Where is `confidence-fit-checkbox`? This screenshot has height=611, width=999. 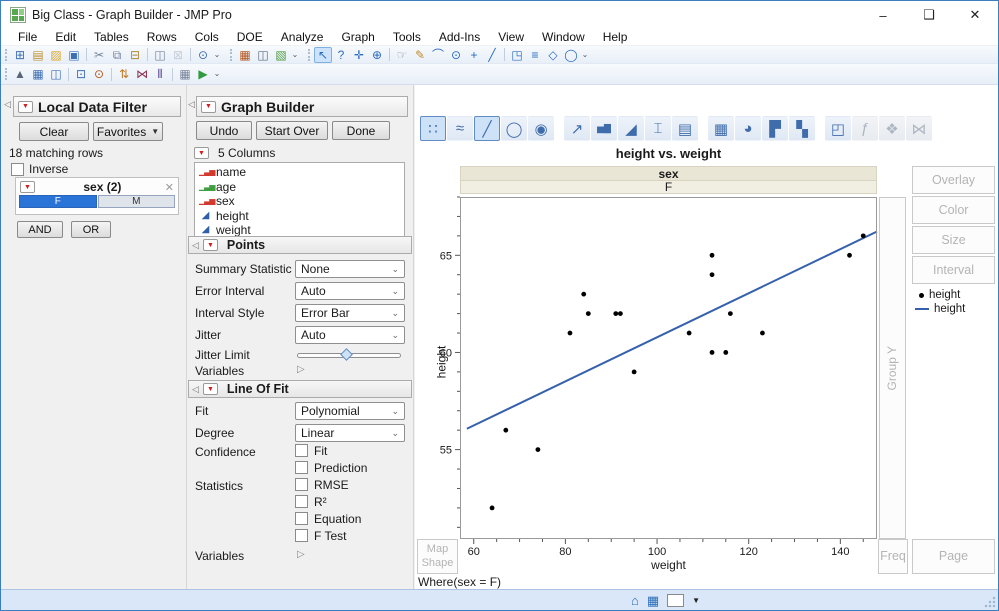
confidence-fit-checkbox is located at coordinates (301, 450).